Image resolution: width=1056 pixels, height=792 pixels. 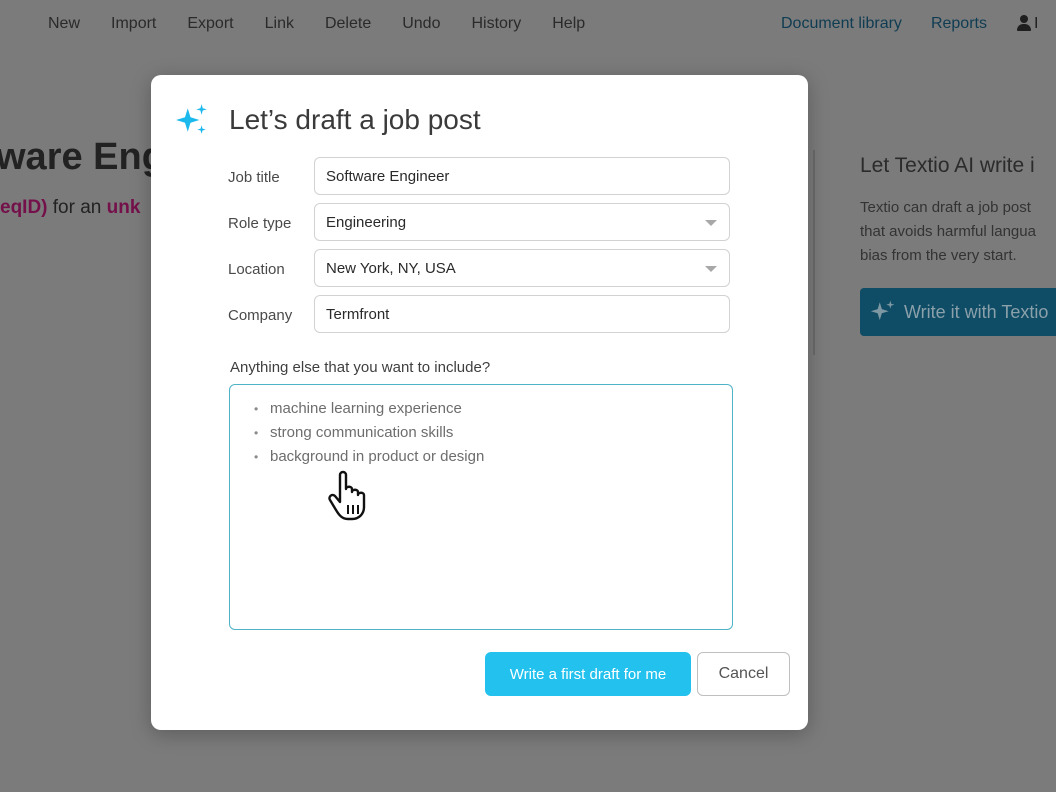 I want to click on company-row: Company Termfront, so click(x=480, y=315).